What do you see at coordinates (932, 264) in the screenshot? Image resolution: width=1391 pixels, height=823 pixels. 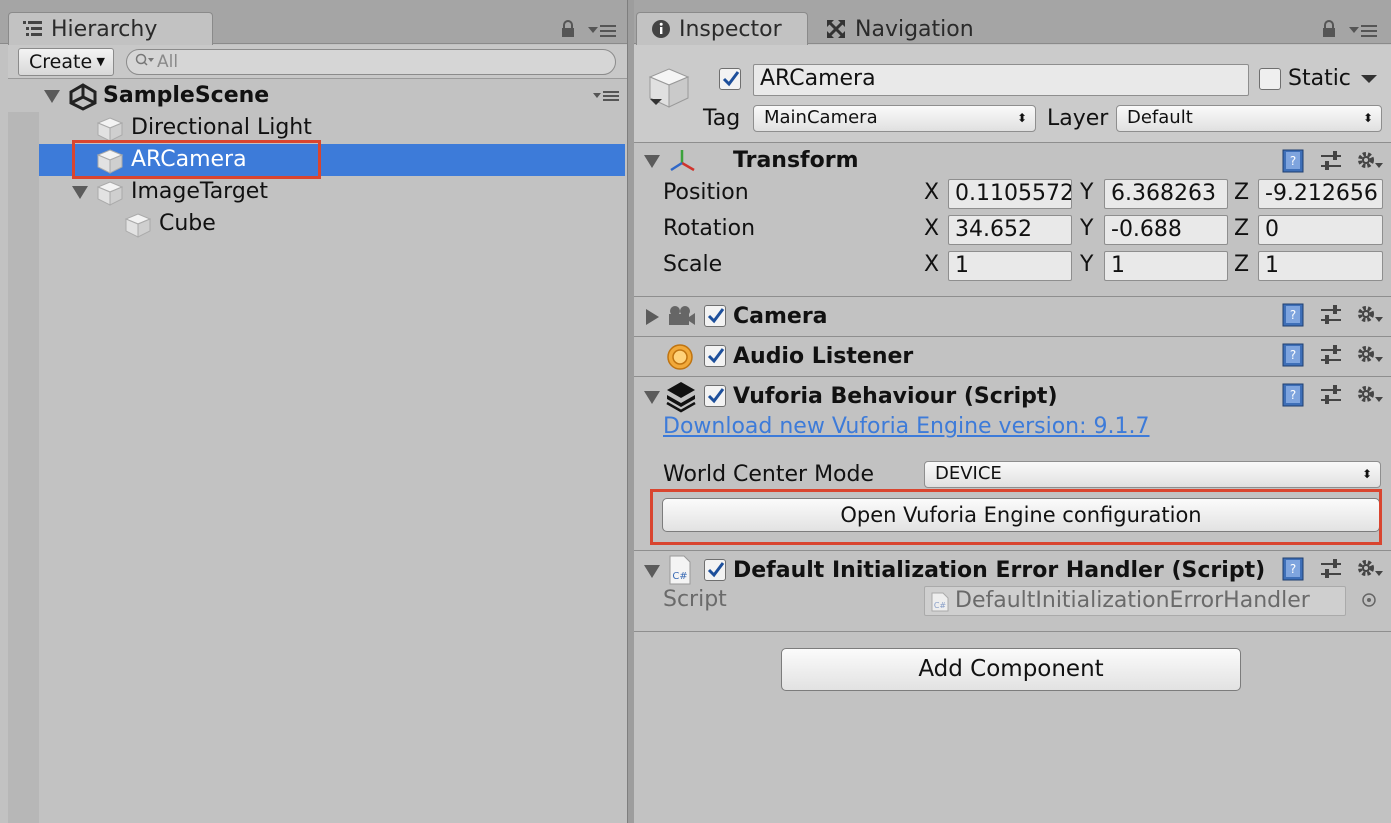 I see `axis-x-label: X` at bounding box center [932, 264].